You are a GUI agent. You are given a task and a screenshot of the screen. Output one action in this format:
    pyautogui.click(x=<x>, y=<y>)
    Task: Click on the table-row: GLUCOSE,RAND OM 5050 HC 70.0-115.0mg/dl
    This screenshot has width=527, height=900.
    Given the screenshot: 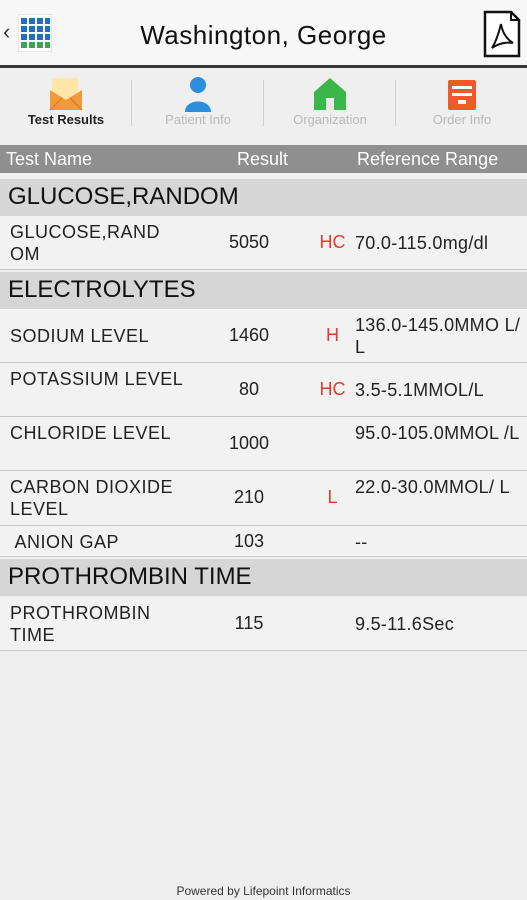 What is the action you would take?
    pyautogui.click(x=263, y=243)
    